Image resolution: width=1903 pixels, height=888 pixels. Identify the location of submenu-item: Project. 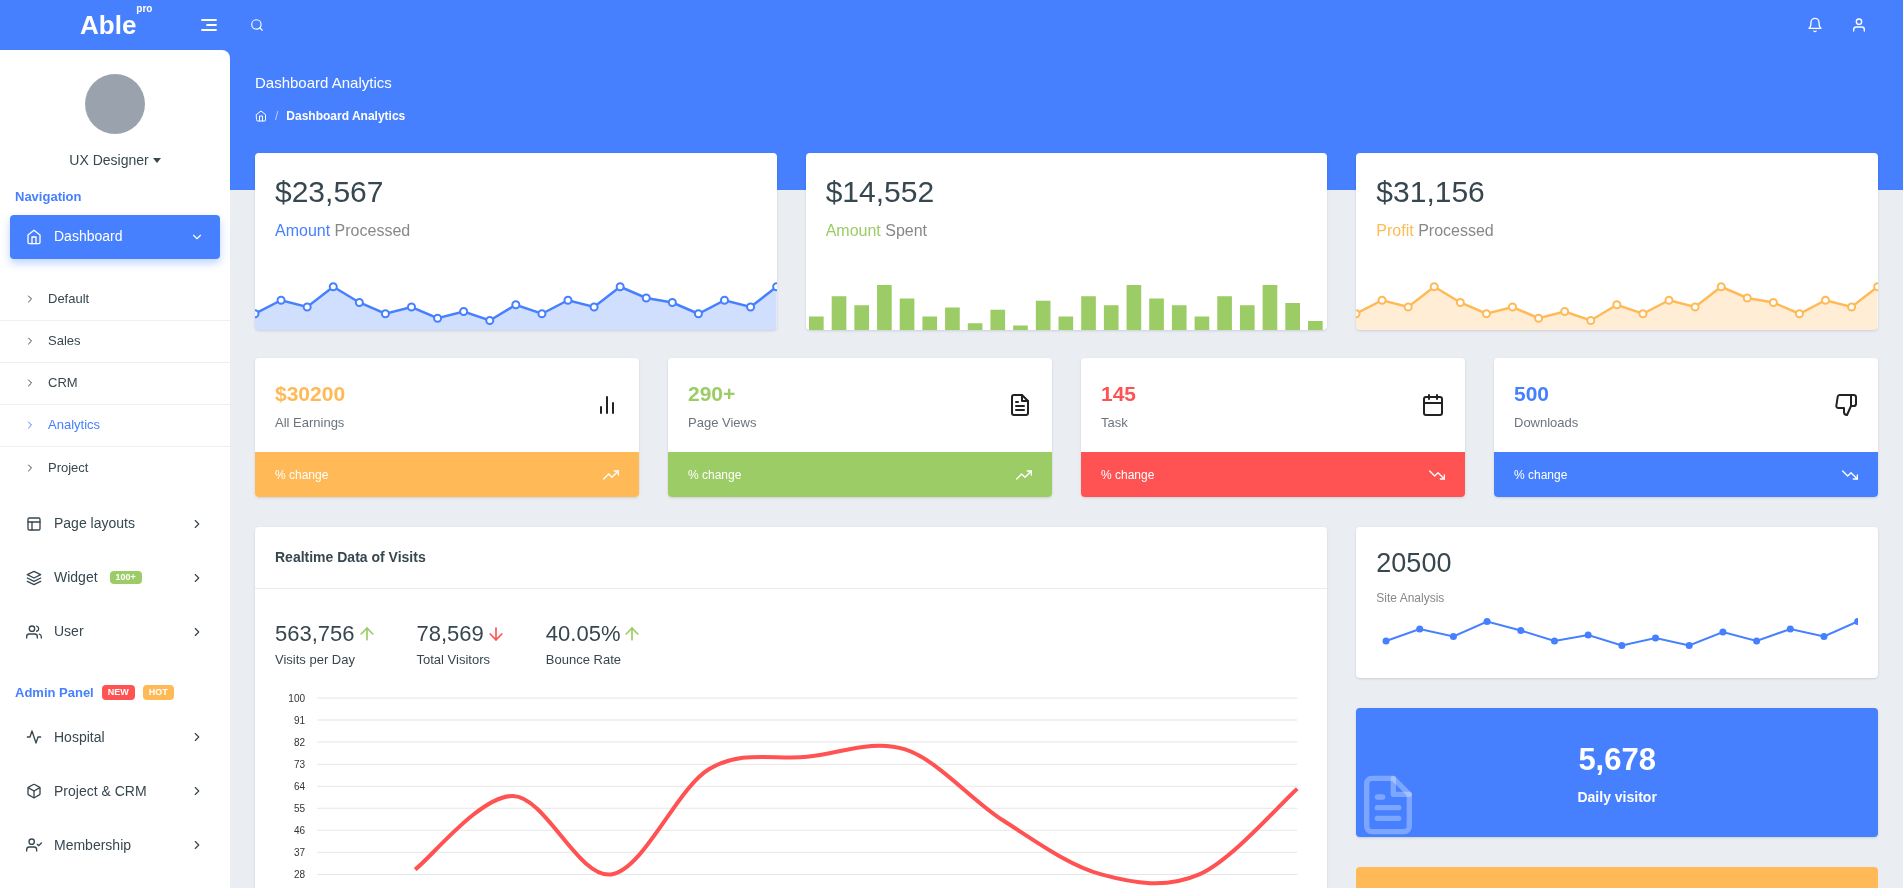
(115, 467).